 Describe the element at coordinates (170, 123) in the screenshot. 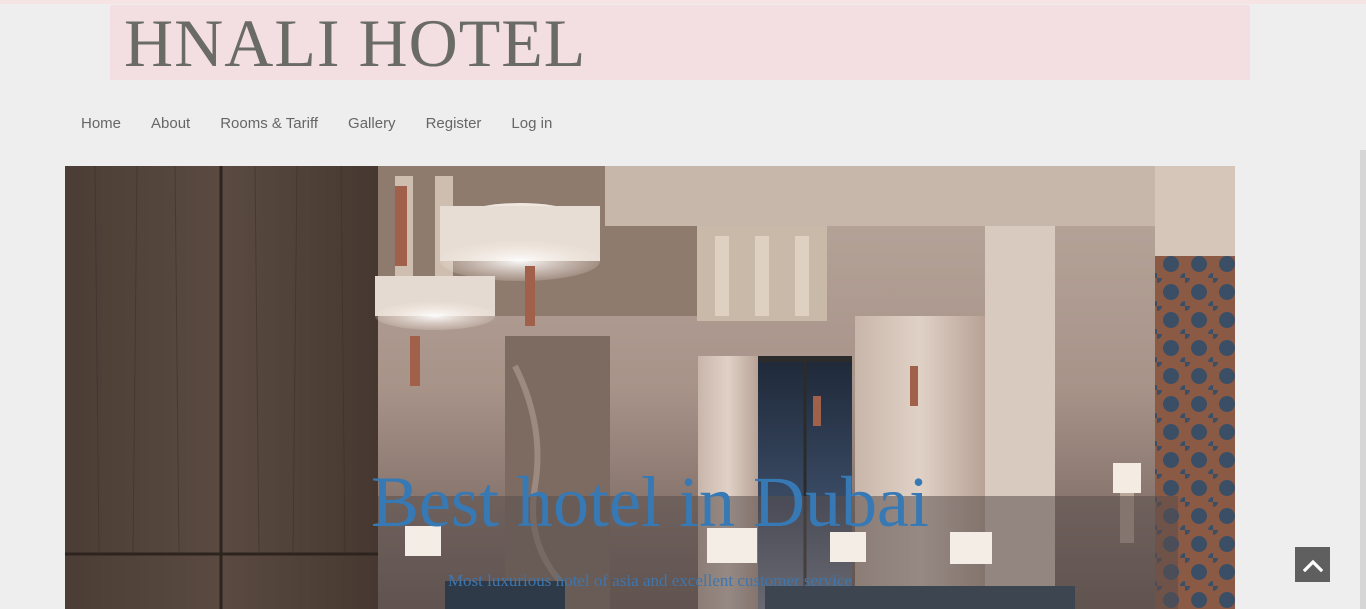

I see `nav-item-about: About` at that location.